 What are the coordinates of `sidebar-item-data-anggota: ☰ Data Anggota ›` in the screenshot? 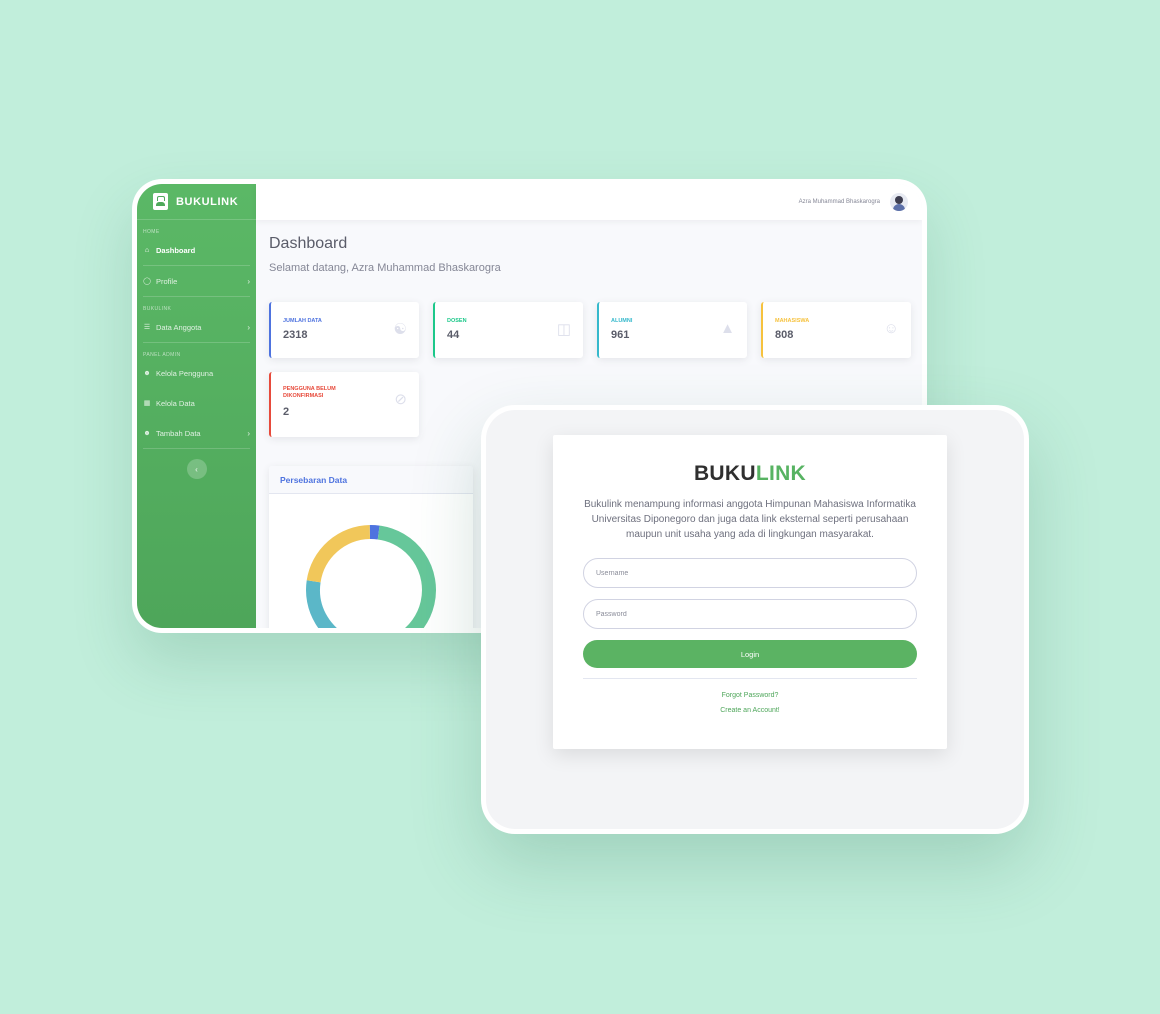 It's located at (196, 327).